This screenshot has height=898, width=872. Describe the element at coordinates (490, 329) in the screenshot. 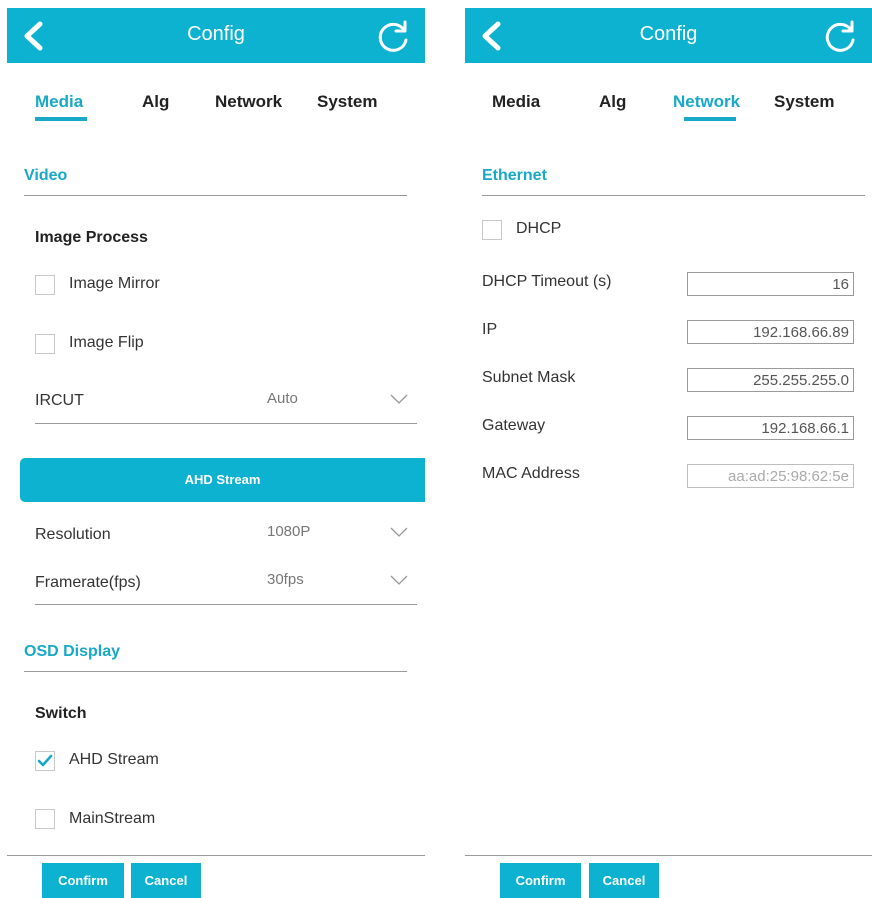

I see `ip-label: IP` at that location.